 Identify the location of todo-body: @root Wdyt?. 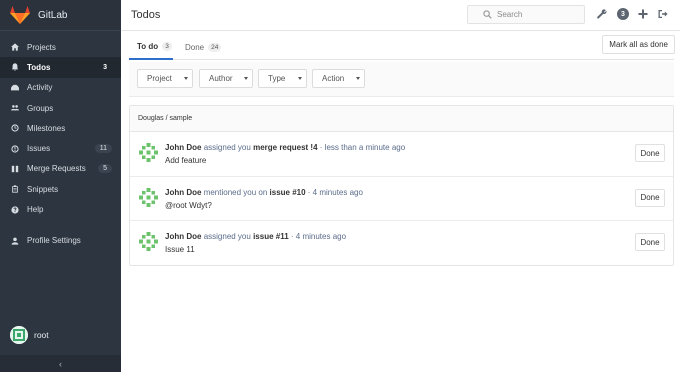
(188, 205).